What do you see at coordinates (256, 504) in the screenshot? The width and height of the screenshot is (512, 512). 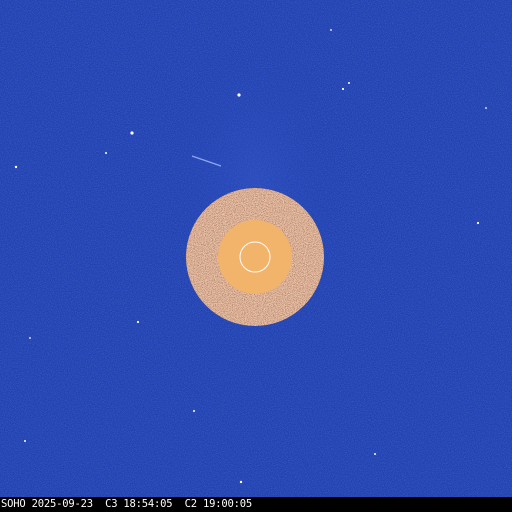 I see `caption-bar: SOHO 2025-09-23 C3 18:54:05 C2 19:00:05` at bounding box center [256, 504].